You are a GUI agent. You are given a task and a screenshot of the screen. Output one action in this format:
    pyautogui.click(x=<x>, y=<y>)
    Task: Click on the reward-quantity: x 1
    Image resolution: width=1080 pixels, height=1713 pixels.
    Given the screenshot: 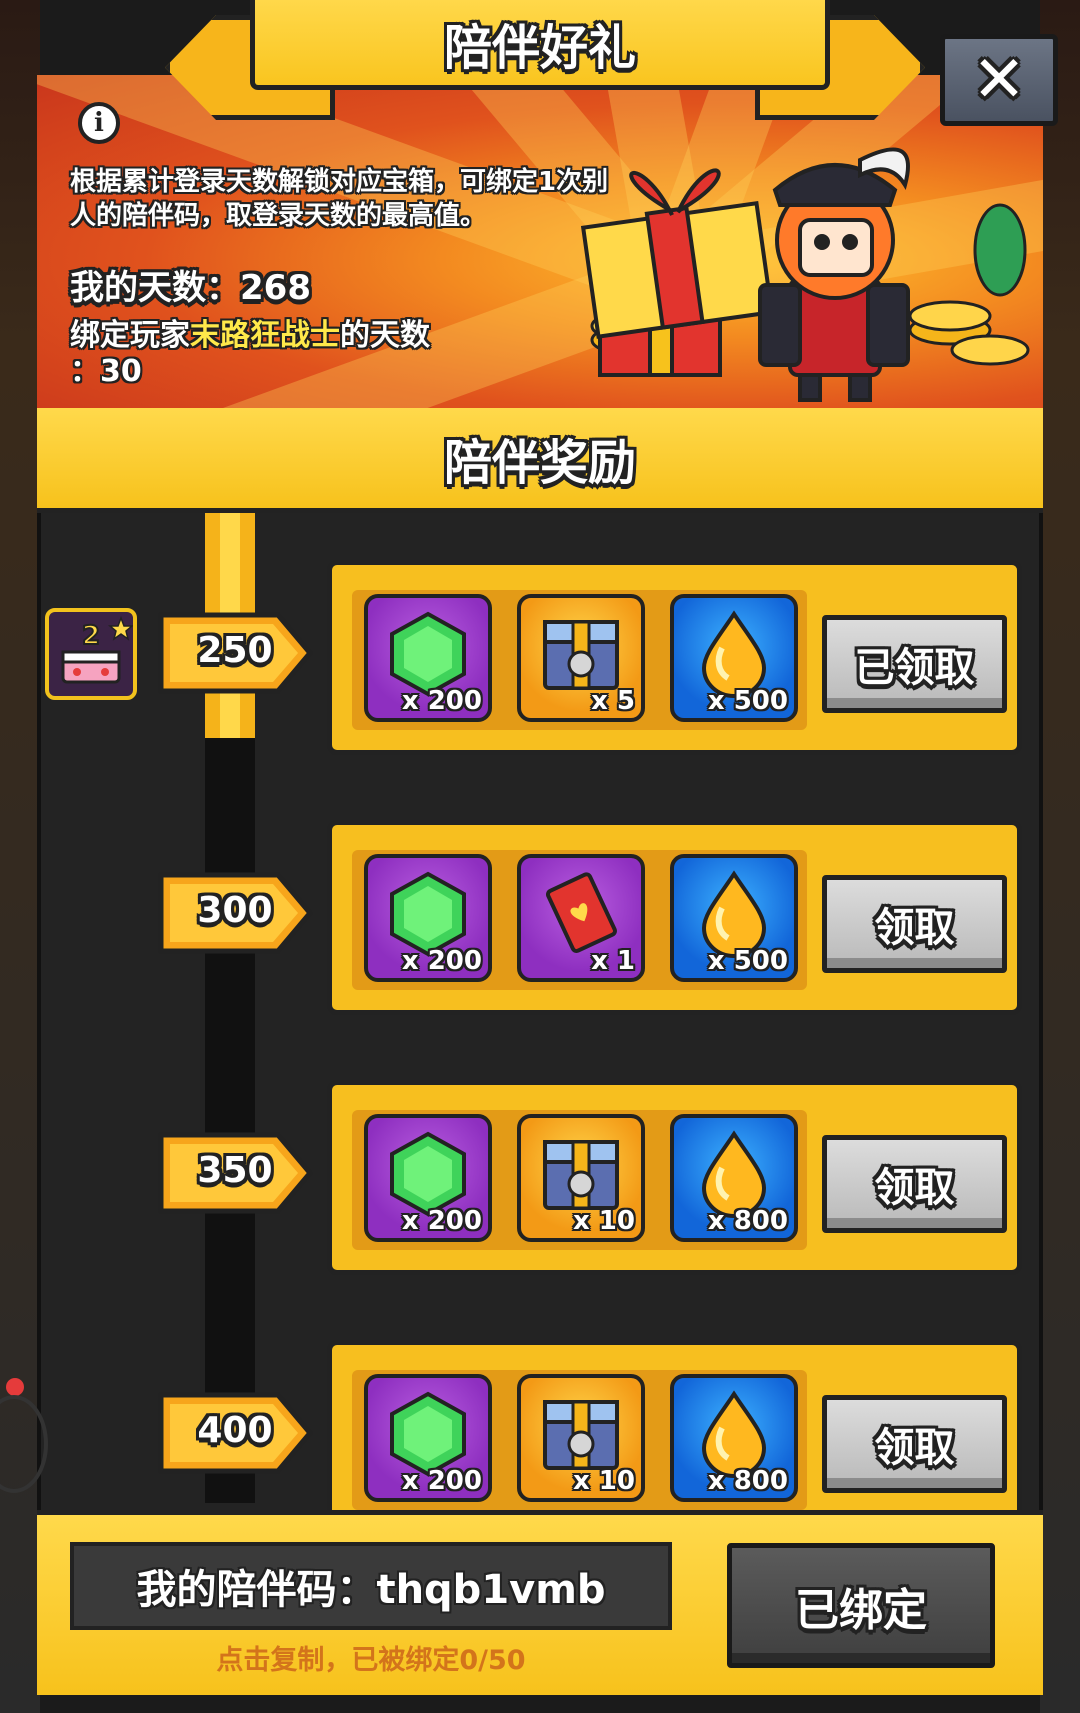 What is the action you would take?
    pyautogui.click(x=613, y=961)
    